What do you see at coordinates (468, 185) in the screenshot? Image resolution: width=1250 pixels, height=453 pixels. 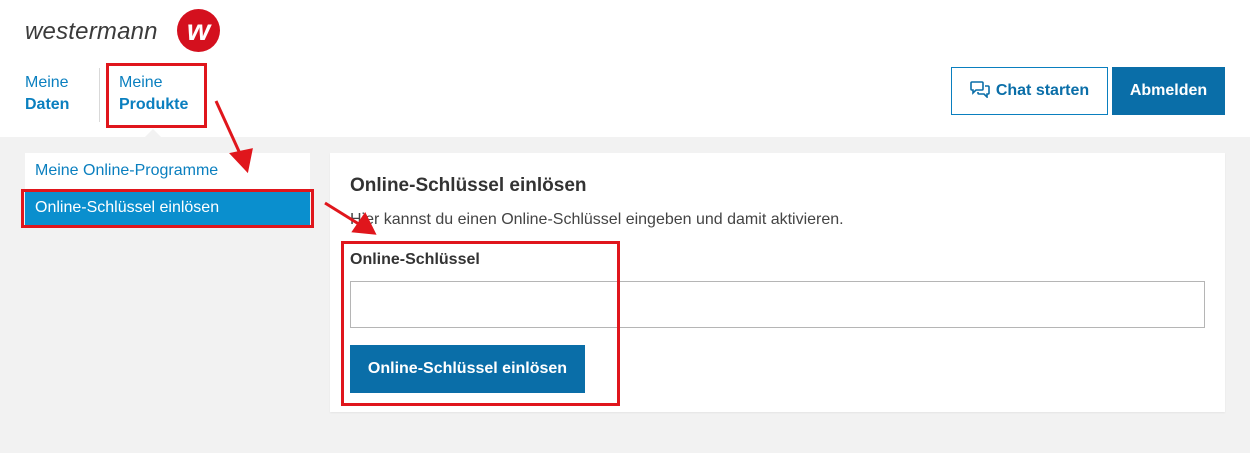 I see `page-title: Online-Schlüssel einlösen` at bounding box center [468, 185].